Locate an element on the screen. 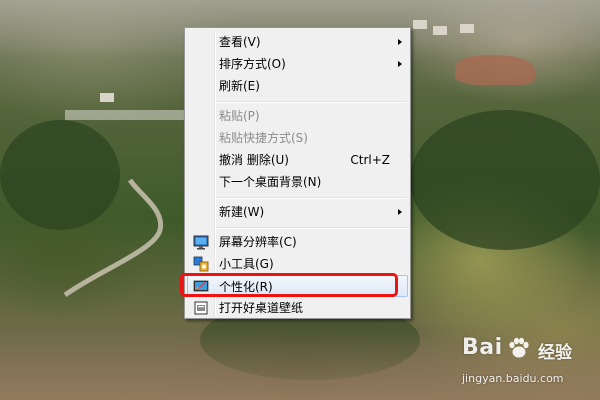 Image resolution: width=600 pixels, height=400 pixels. tree-cluster is located at coordinates (505, 180).